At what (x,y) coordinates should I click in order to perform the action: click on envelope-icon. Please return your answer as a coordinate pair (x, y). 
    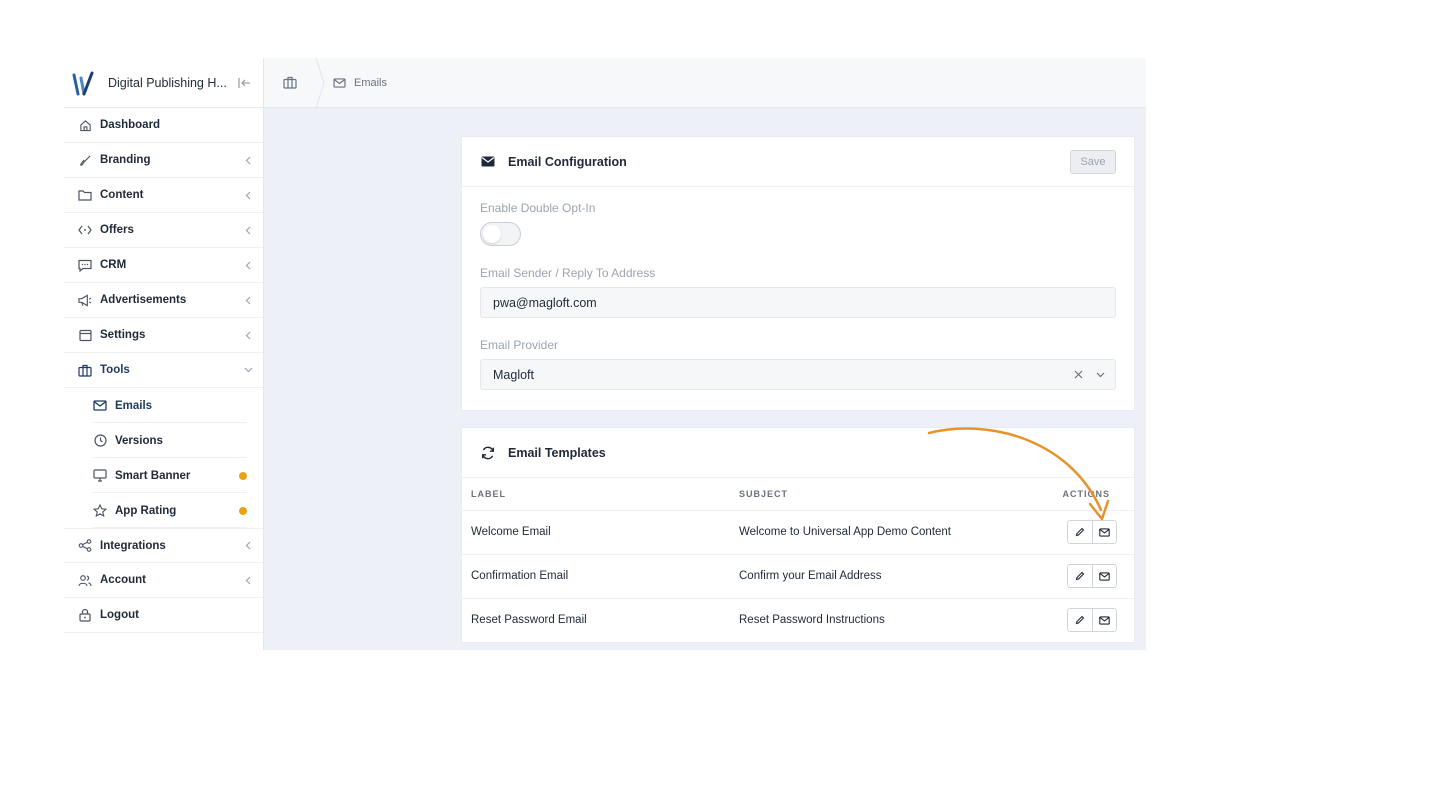
    Looking at the image, I should click on (488, 162).